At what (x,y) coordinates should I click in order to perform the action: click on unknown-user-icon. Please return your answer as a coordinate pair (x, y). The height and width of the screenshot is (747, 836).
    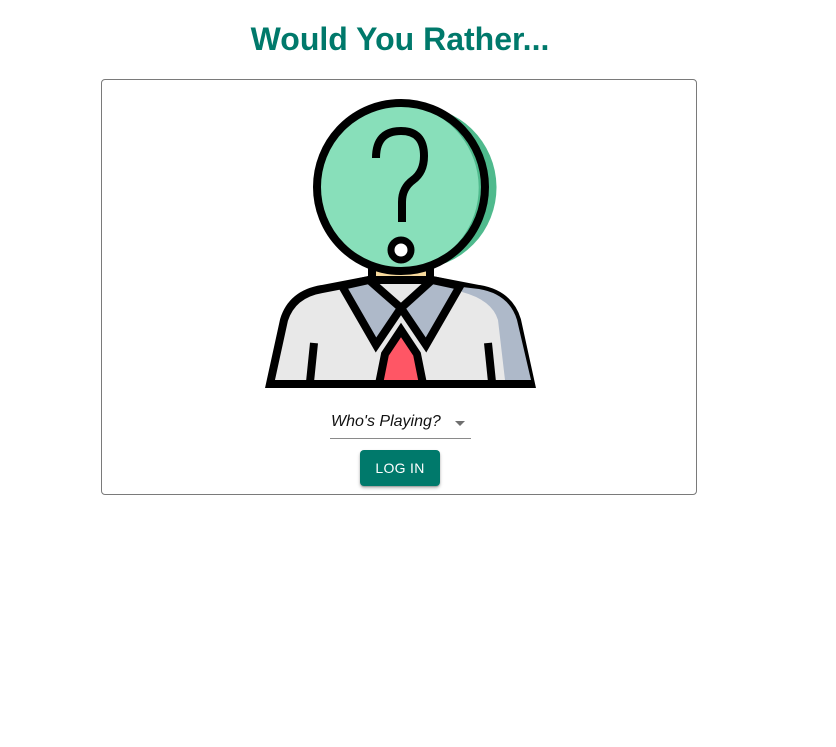
    Looking at the image, I should click on (400, 243).